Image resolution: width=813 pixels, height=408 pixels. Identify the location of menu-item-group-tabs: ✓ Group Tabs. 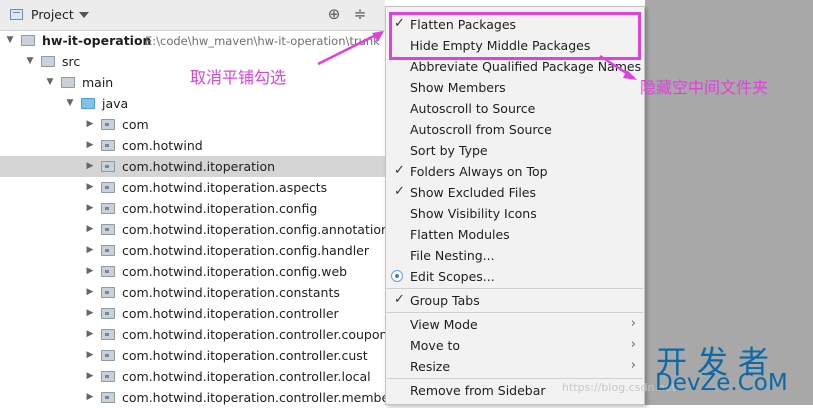
(515, 300).